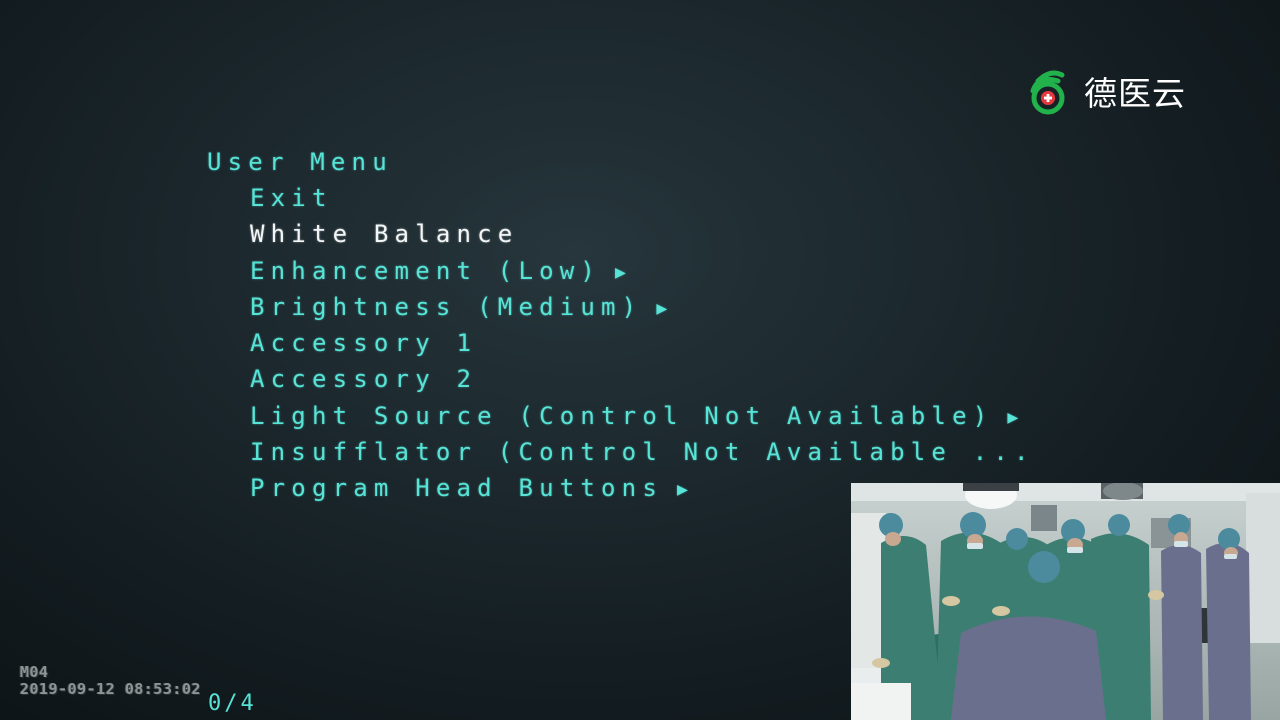  I want to click on menu-item: Enhancement (Low) ▶, so click(678, 271).